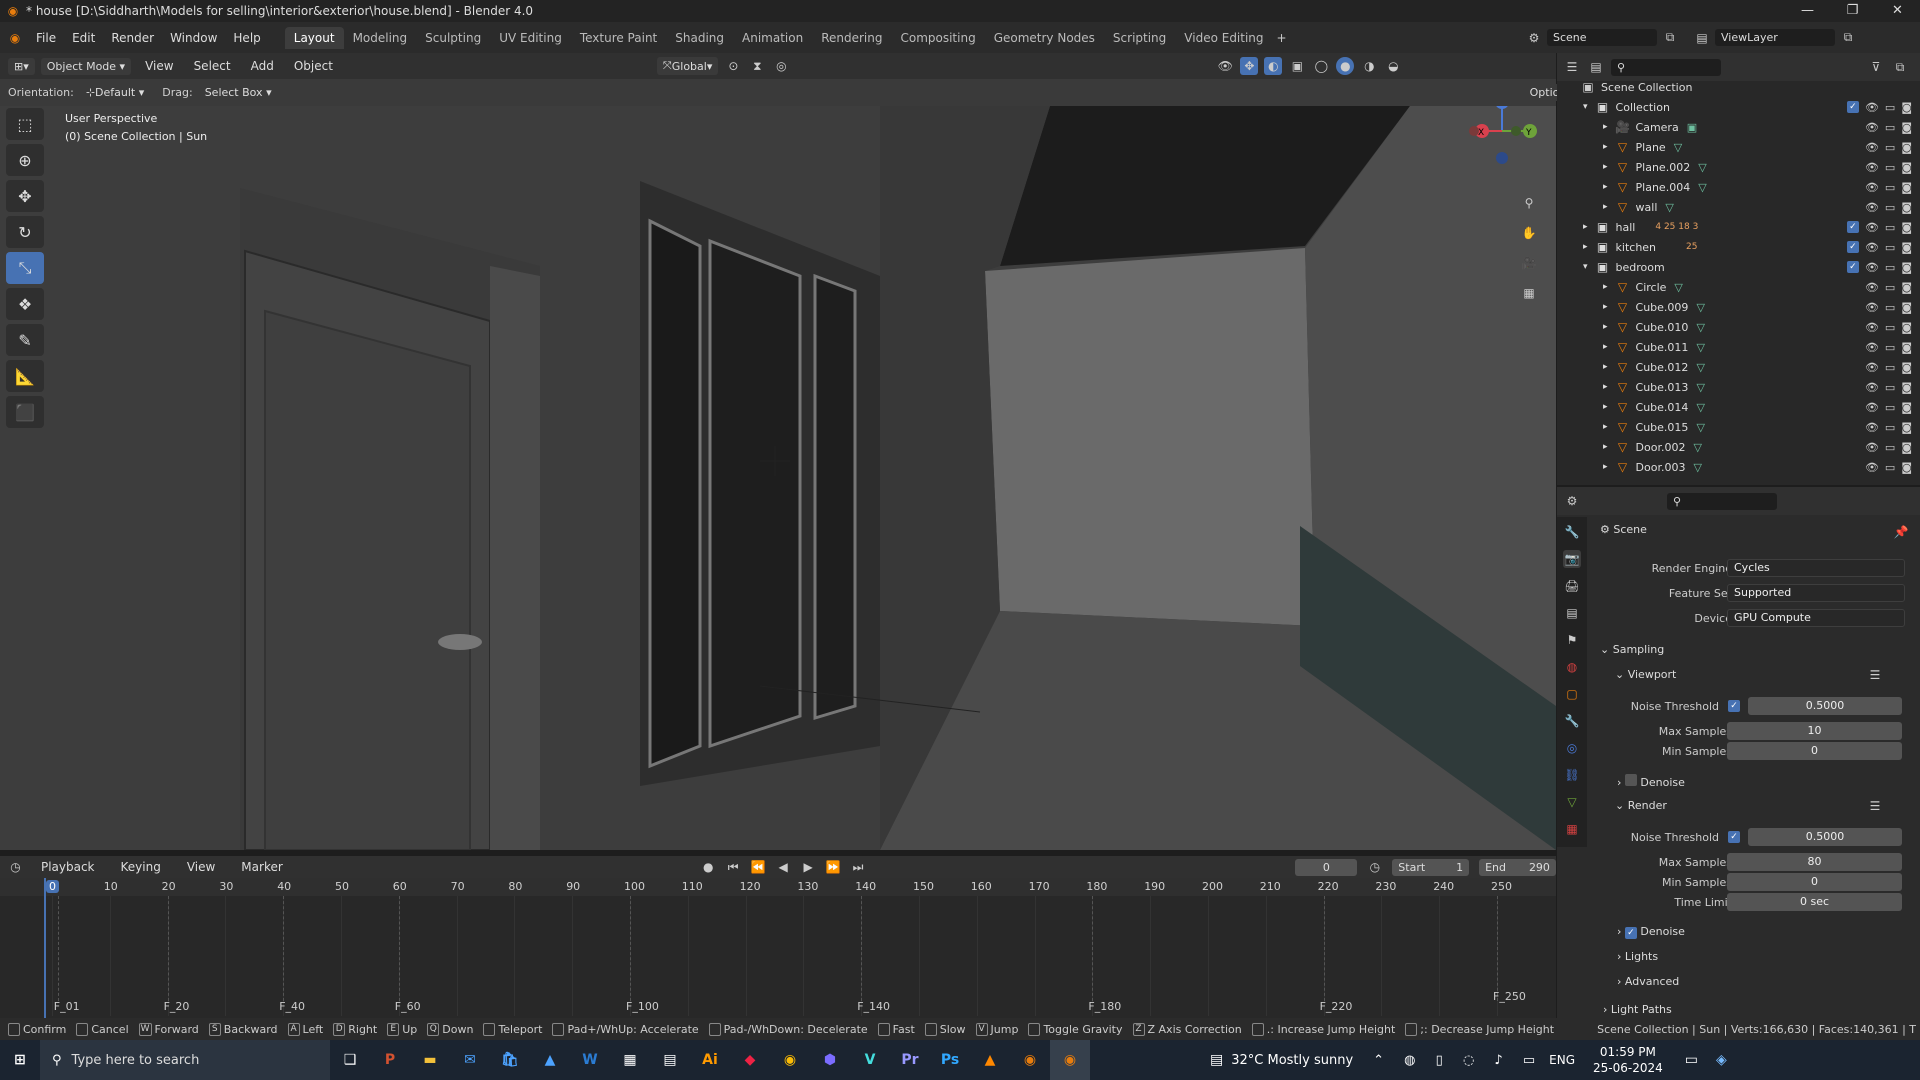  What do you see at coordinates (1282, 38) in the screenshot?
I see `add-workspace-icon: +` at bounding box center [1282, 38].